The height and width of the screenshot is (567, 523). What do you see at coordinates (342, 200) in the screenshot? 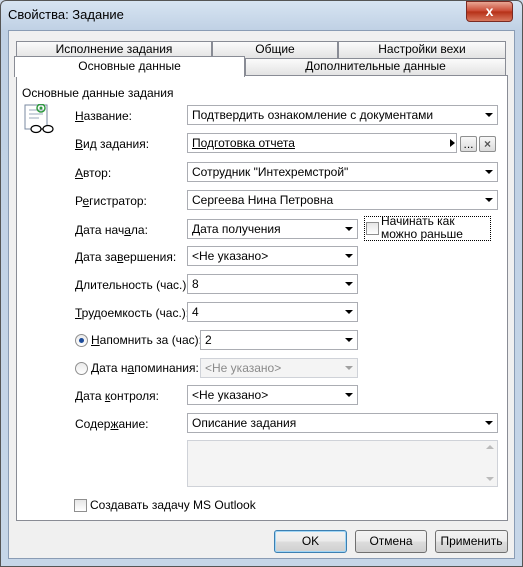
I see `registrar-combo: Сергеева Нина Петровна` at bounding box center [342, 200].